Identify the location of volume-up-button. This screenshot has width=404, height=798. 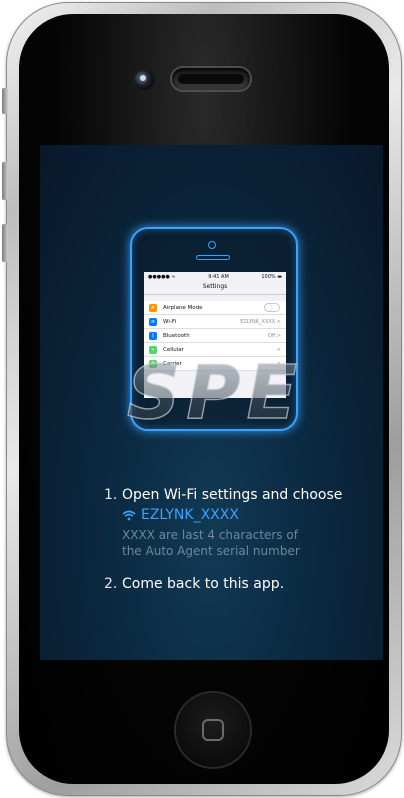
(5, 181).